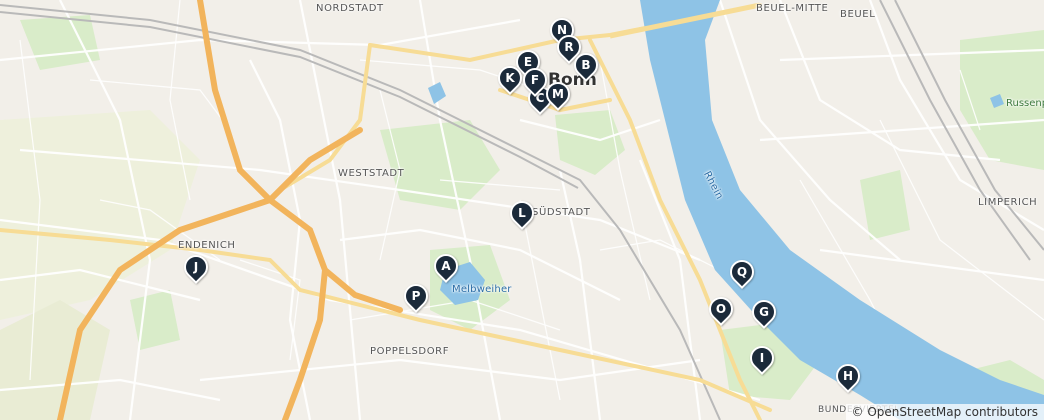  What do you see at coordinates (944, 412) in the screenshot?
I see `map-attribution: © OpenStreetMap contributors` at bounding box center [944, 412].